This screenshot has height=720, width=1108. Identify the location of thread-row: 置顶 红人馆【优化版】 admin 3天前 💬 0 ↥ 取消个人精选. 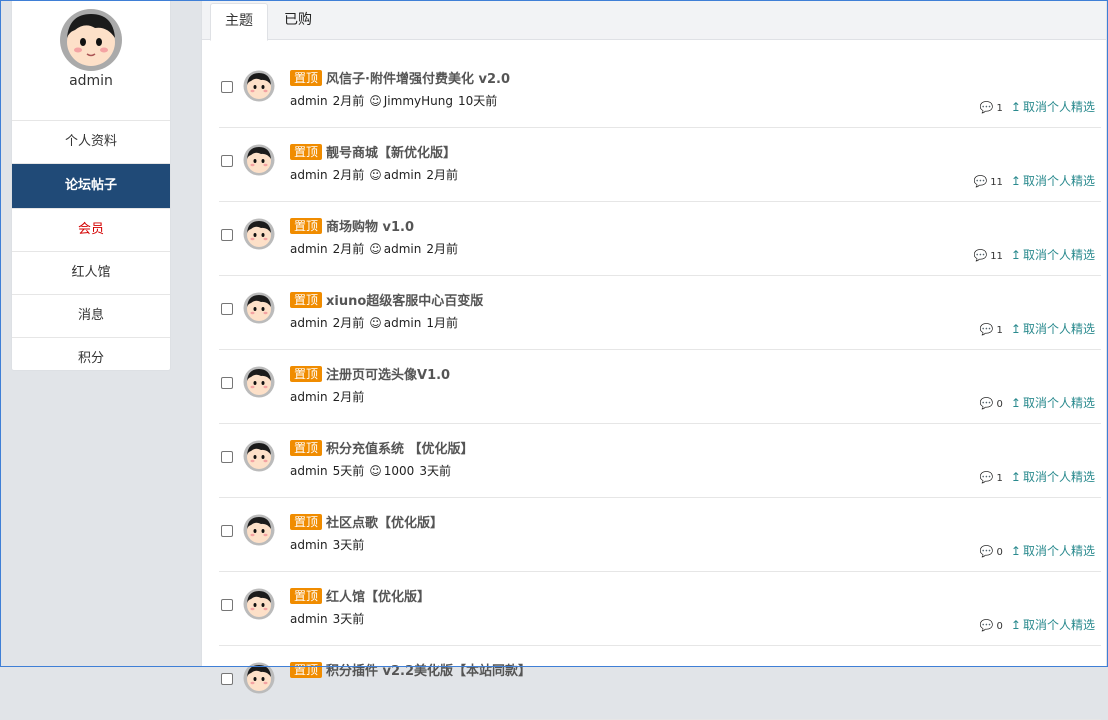
(660, 609).